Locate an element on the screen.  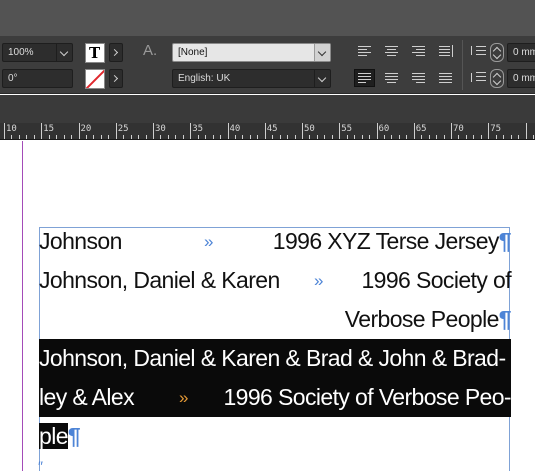
align-center-icon is located at coordinates (392, 51).